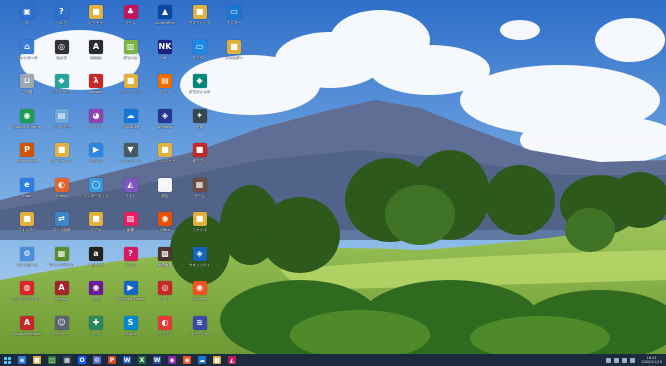  Describe the element at coordinates (96, 295) in the screenshot. I see `desktop-icon: ◉ DVD` at that location.